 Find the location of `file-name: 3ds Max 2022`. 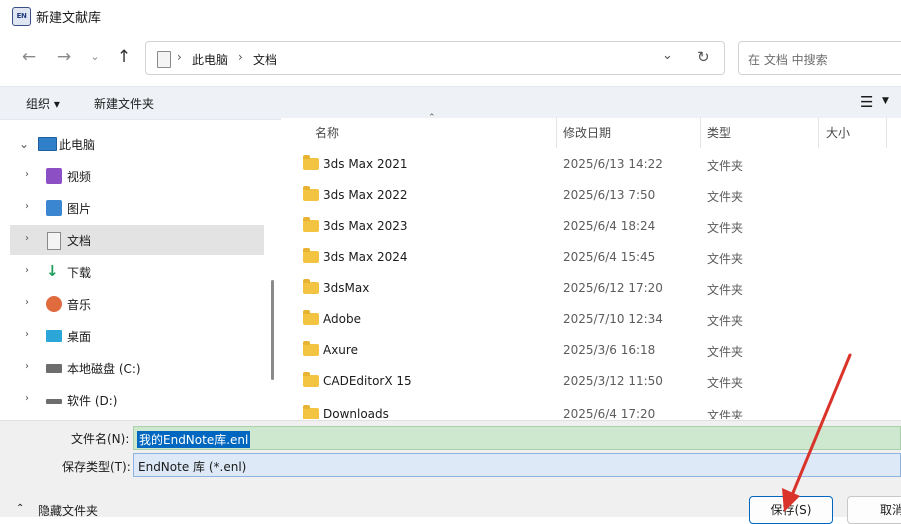

file-name: 3ds Max 2022 is located at coordinates (365, 195).